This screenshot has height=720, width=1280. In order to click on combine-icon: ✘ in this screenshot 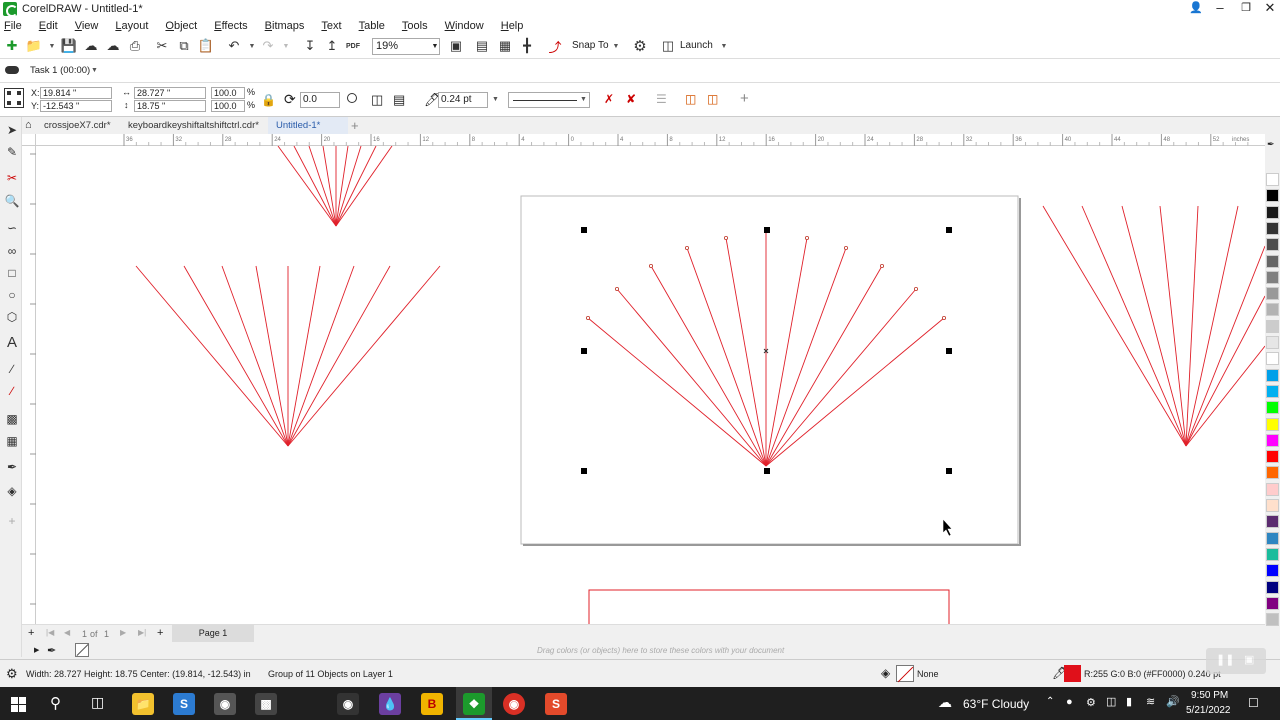, I will do `click(631, 99)`.